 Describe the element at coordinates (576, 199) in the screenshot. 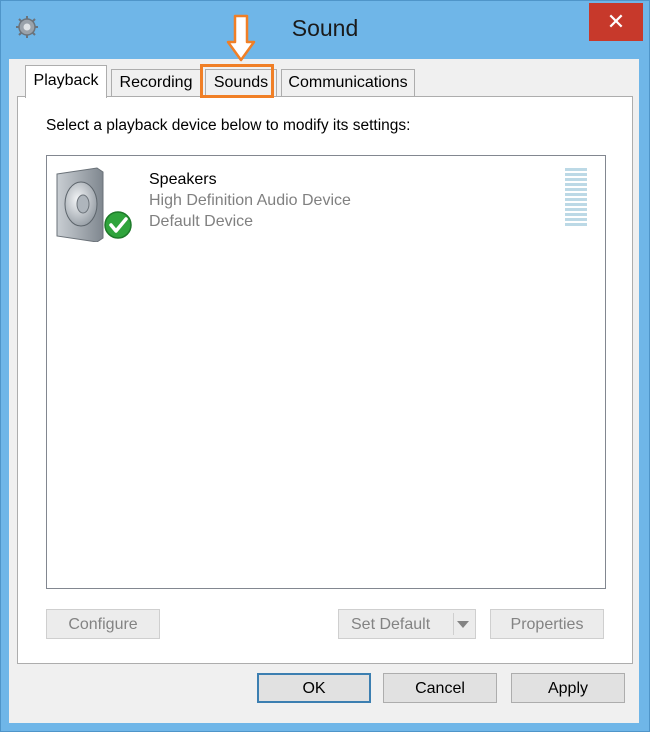

I see `volume-level-meter` at that location.